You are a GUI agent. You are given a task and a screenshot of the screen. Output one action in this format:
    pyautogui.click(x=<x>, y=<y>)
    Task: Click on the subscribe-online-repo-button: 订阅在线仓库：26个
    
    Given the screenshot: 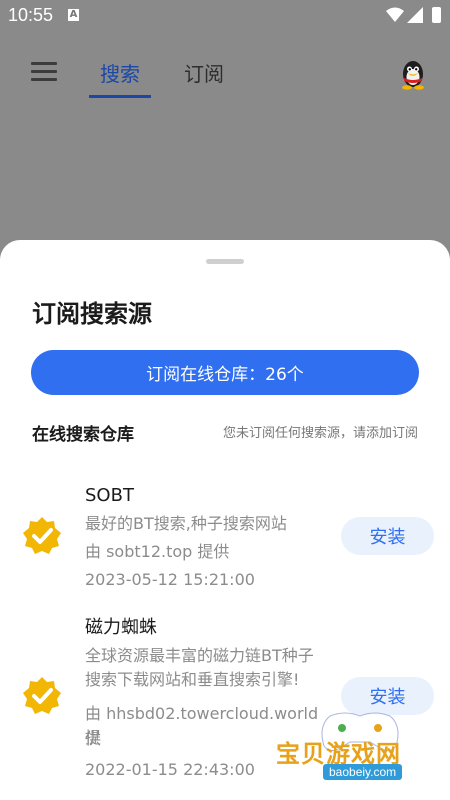 What is the action you would take?
    pyautogui.click(x=225, y=372)
    